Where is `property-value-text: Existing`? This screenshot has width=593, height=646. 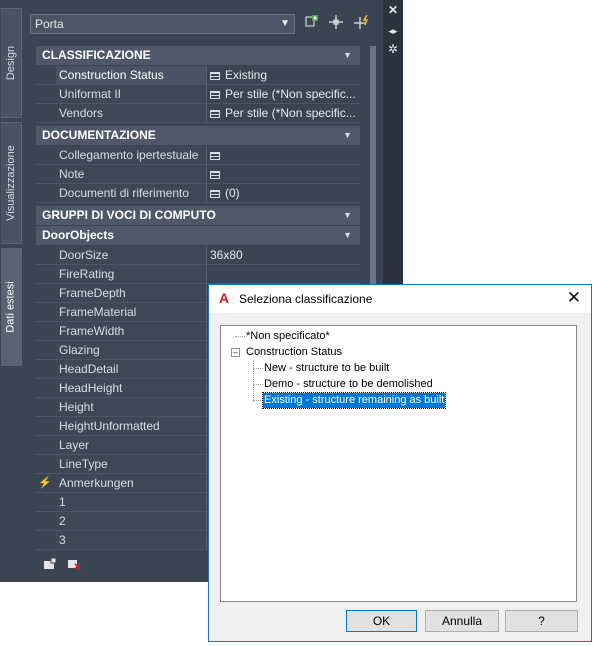
property-value-text: Existing is located at coordinates (246, 75).